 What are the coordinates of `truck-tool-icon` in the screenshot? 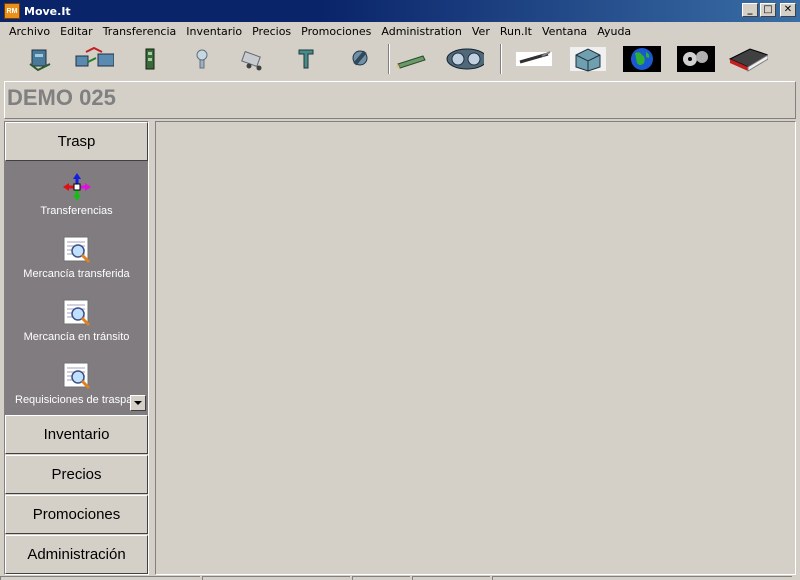 It's located at (251, 60).